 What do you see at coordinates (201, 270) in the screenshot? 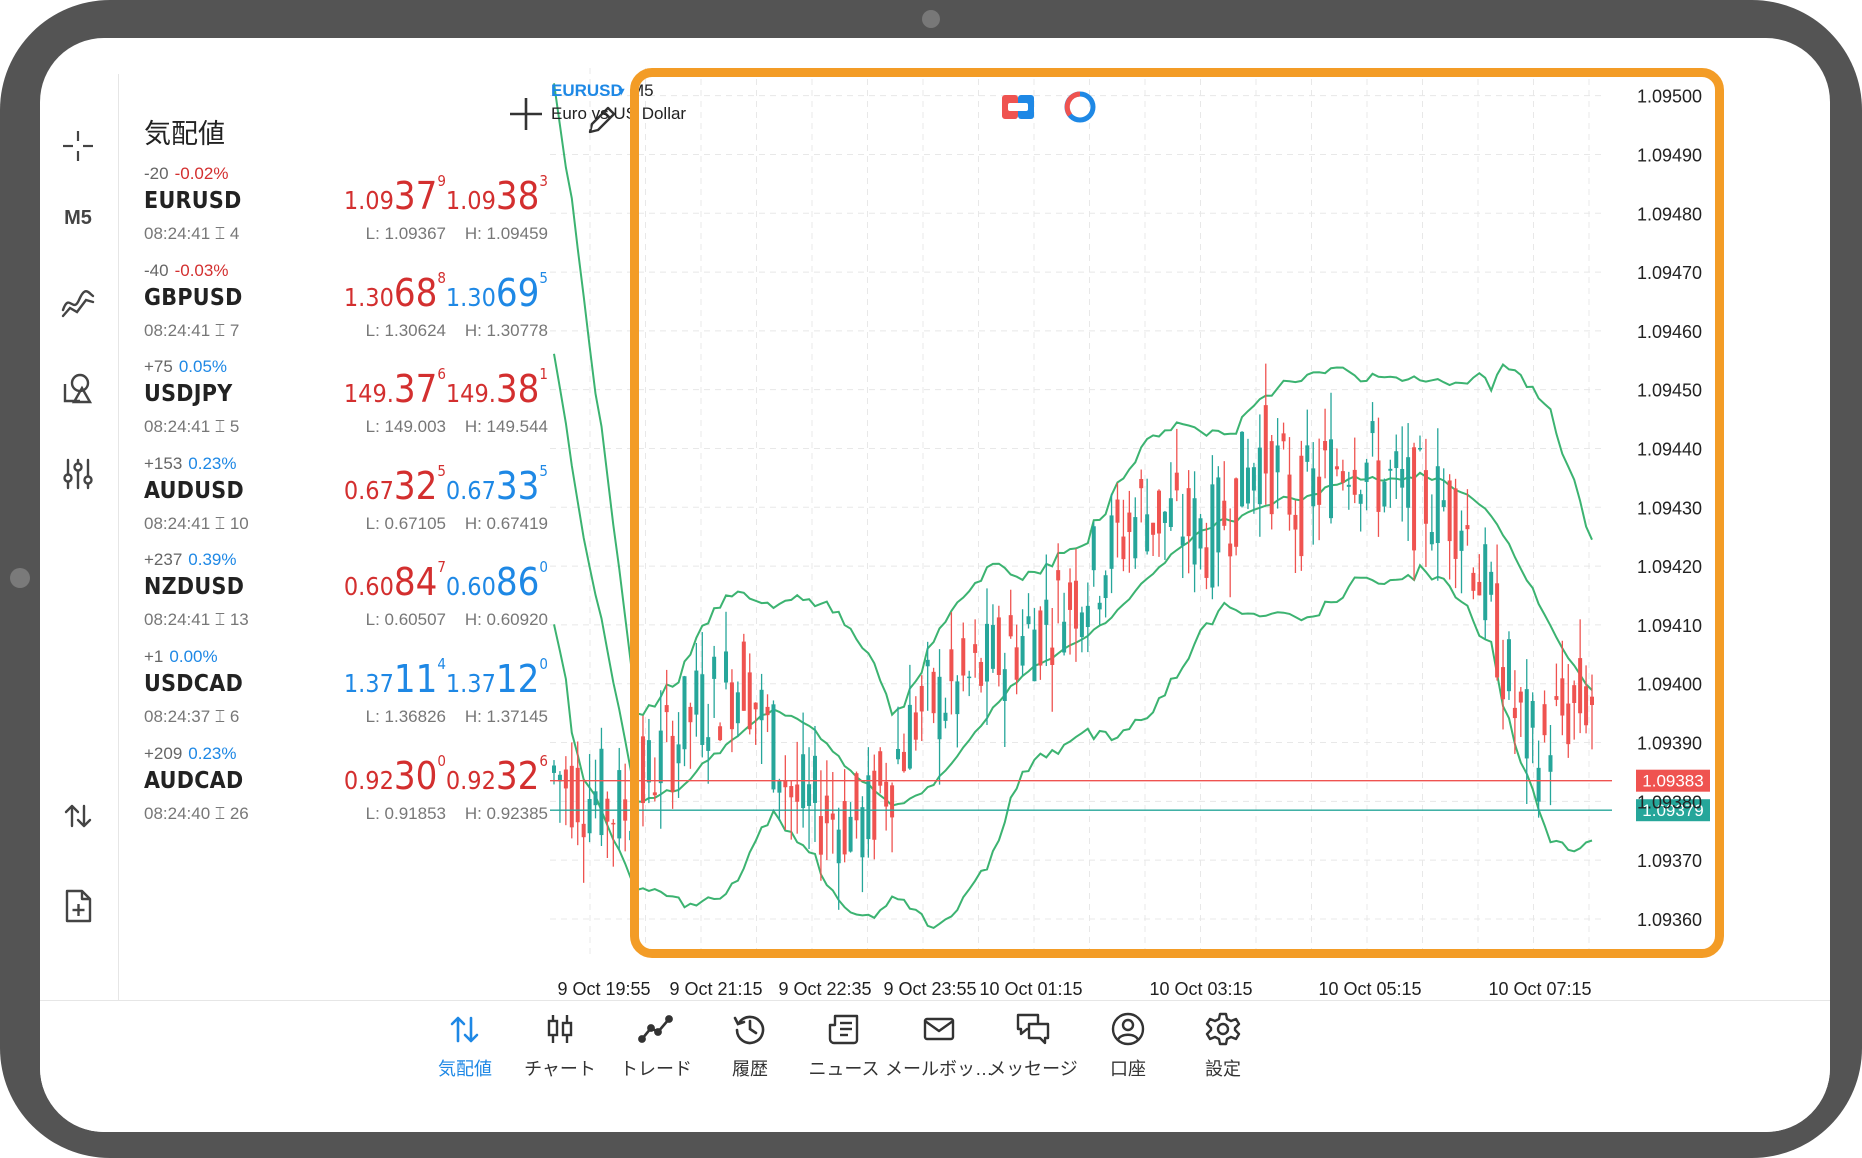
I see `change-percent: -0.03%` at bounding box center [201, 270].